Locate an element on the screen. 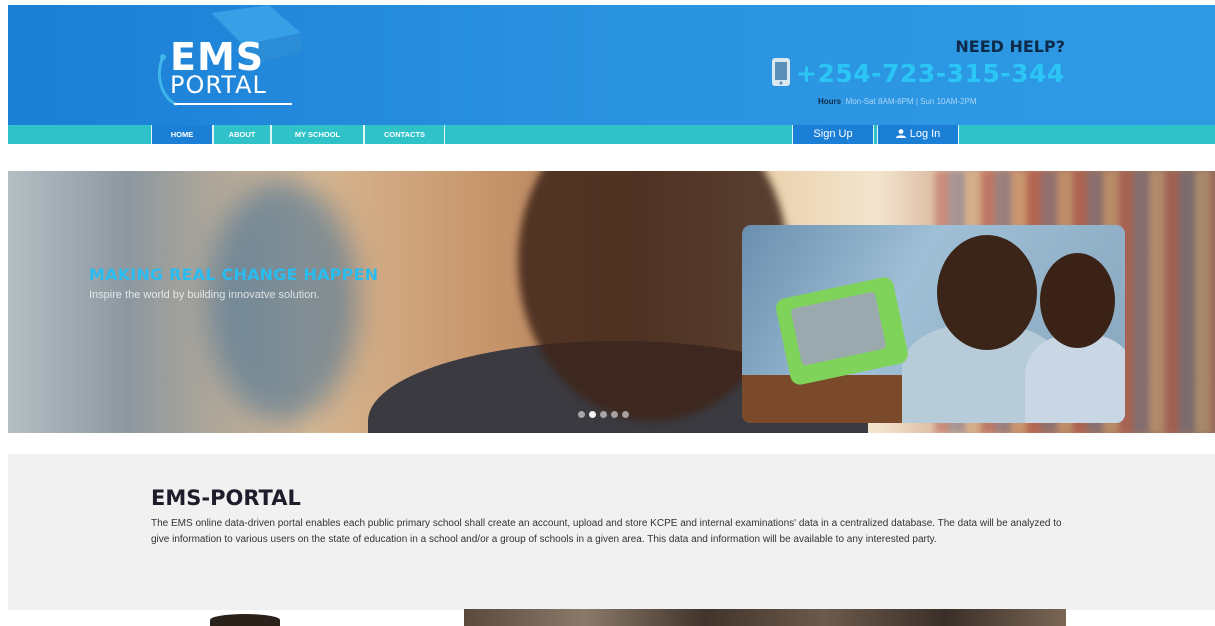  hero-title: MAKING REAL CHANGE HAPPEN is located at coordinates (234, 274).